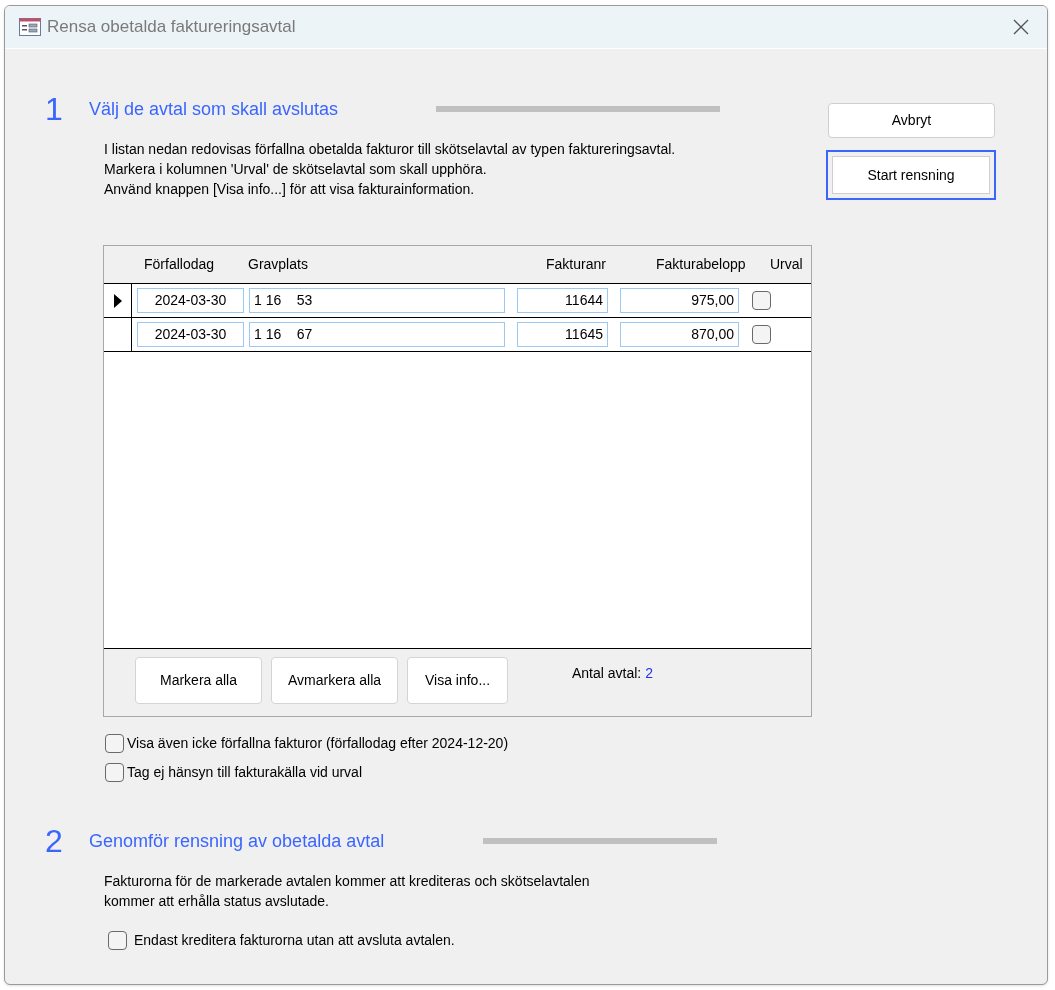 The height and width of the screenshot is (990, 1055). What do you see at coordinates (377, 300) in the screenshot?
I see `text-field: 1 16 53` at bounding box center [377, 300].